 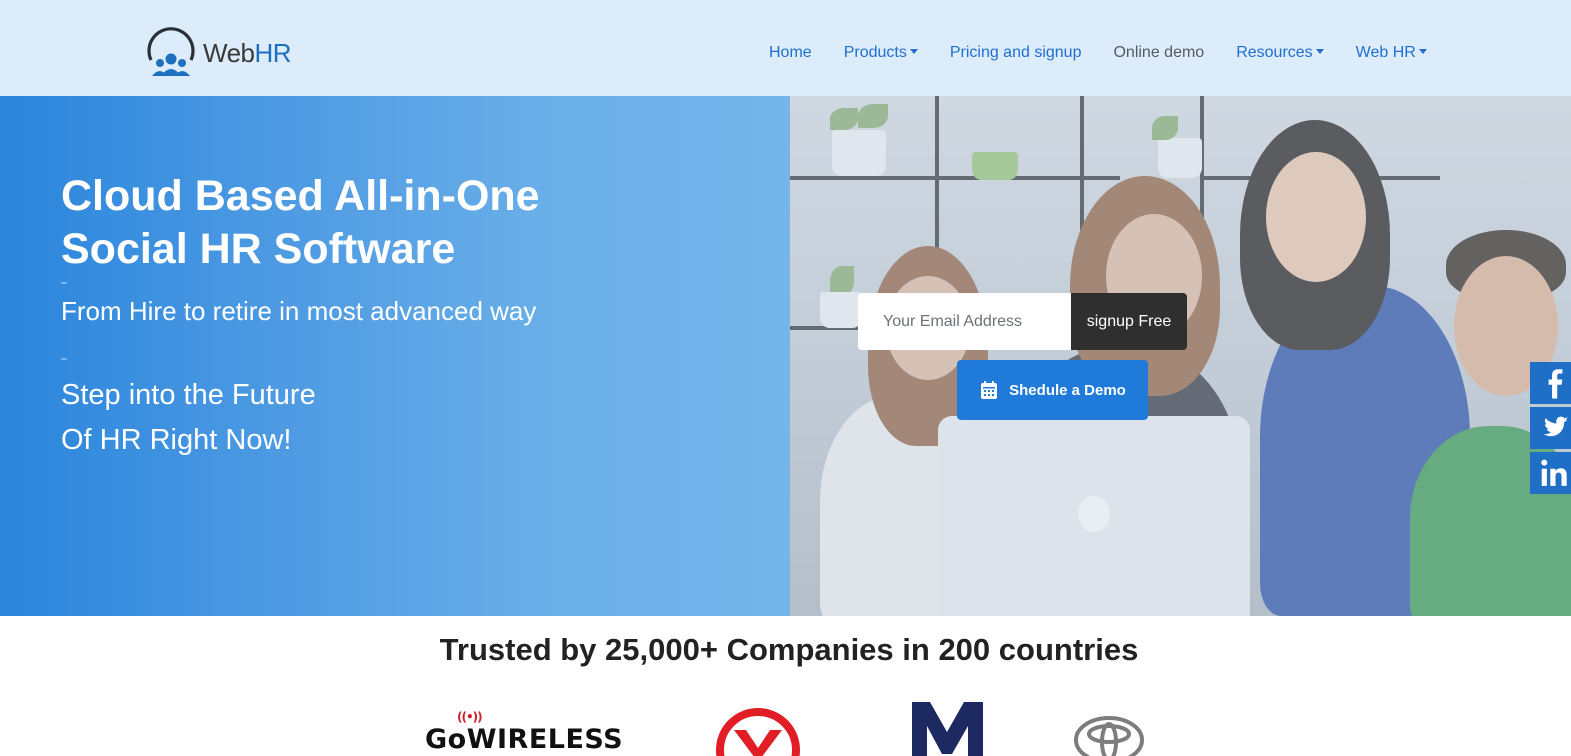 I want to click on schedule-demo-button: Shedule a Demo, so click(x=1052, y=390).